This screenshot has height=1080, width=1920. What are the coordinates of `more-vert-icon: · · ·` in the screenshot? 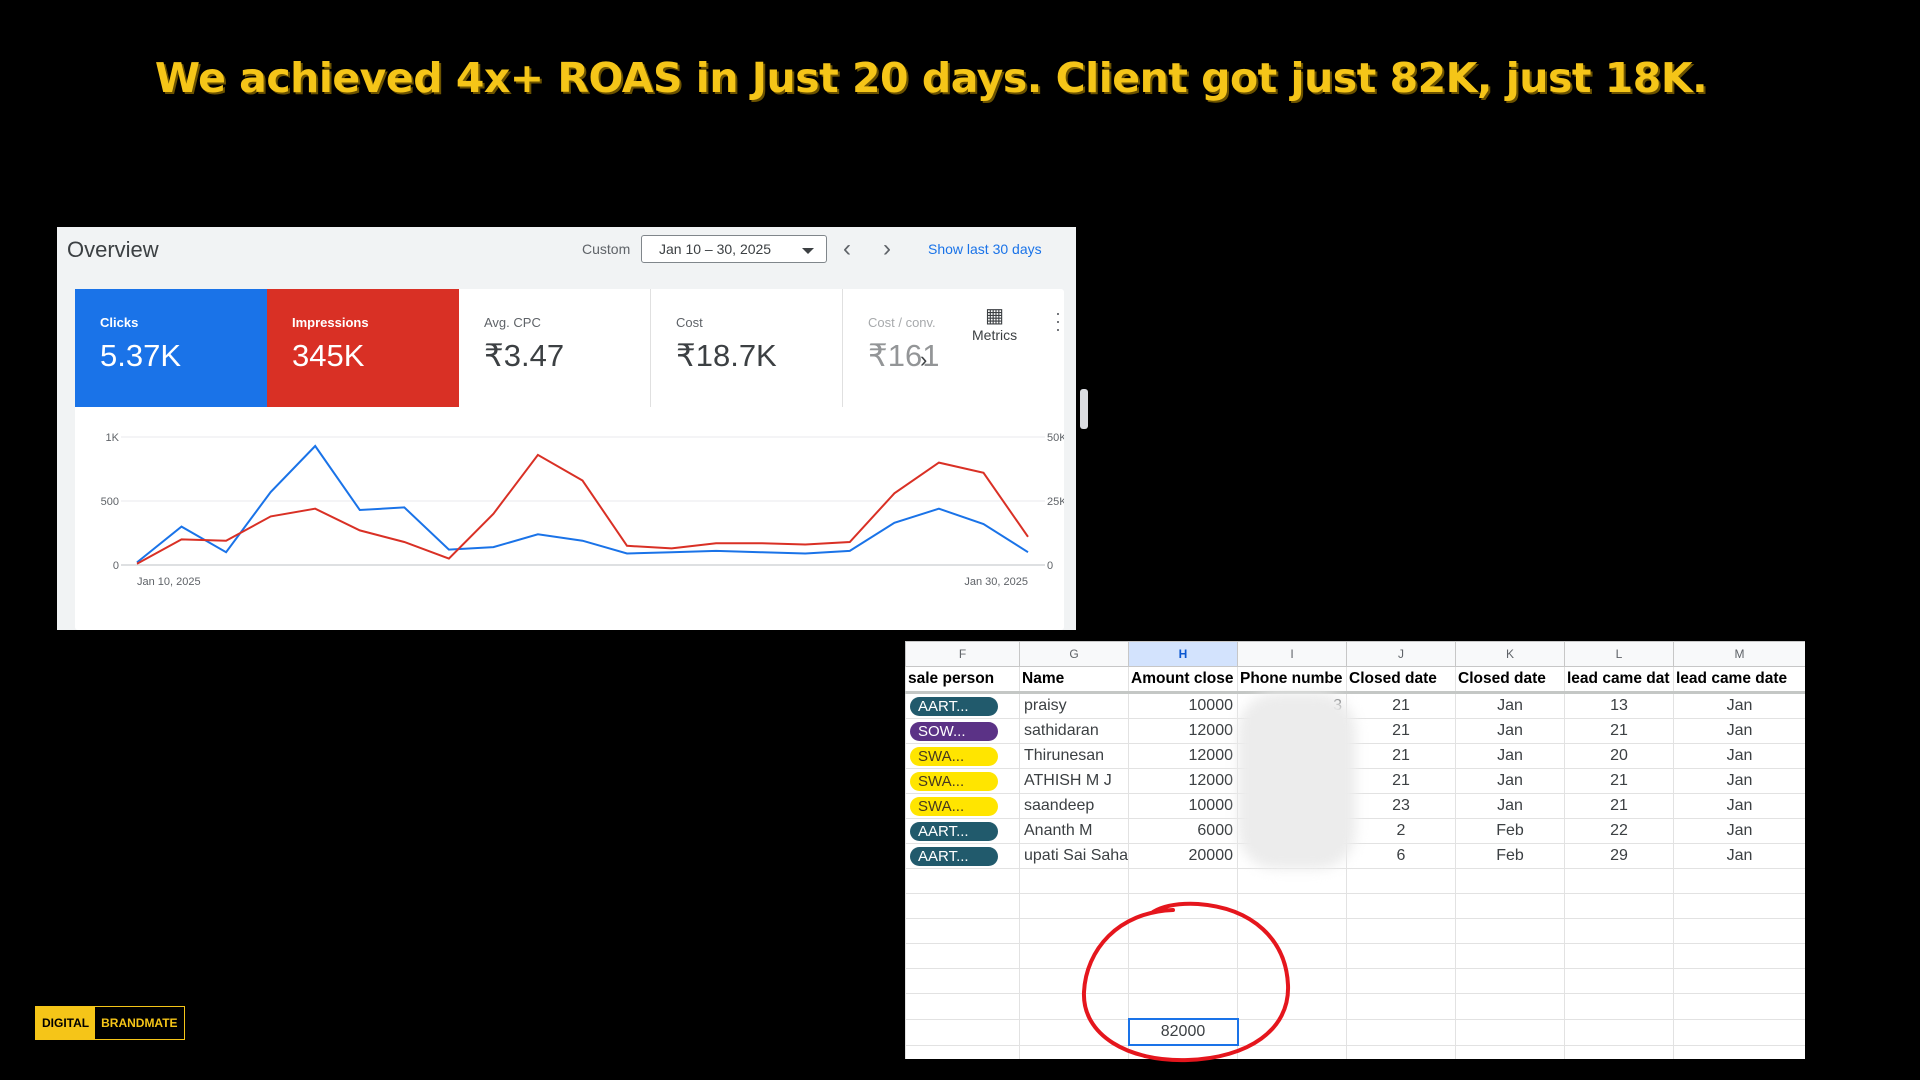 It's located at (1058, 321).